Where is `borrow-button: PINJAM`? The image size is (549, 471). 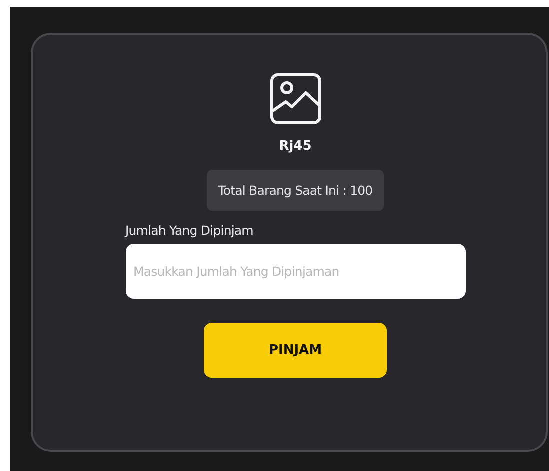 borrow-button: PINJAM is located at coordinates (295, 350).